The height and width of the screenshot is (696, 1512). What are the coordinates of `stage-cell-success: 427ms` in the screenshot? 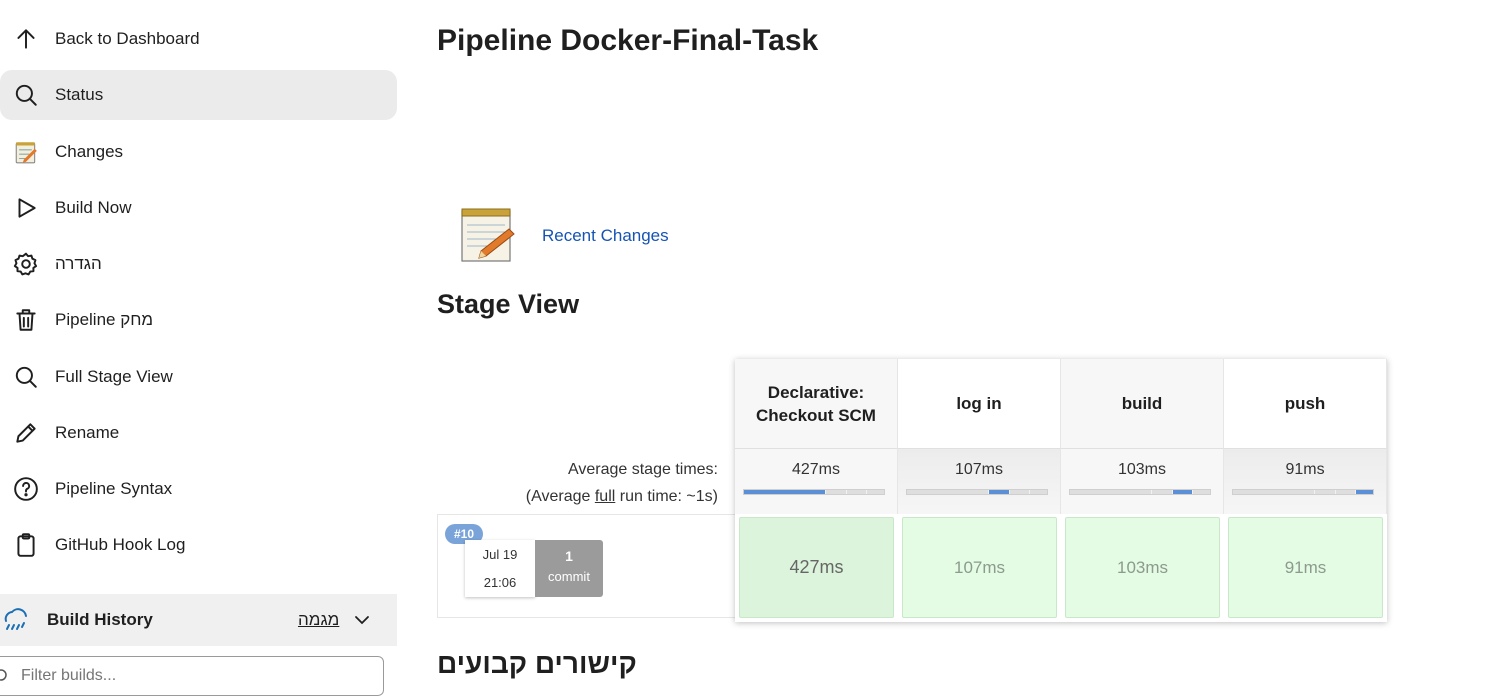 It's located at (816, 567).